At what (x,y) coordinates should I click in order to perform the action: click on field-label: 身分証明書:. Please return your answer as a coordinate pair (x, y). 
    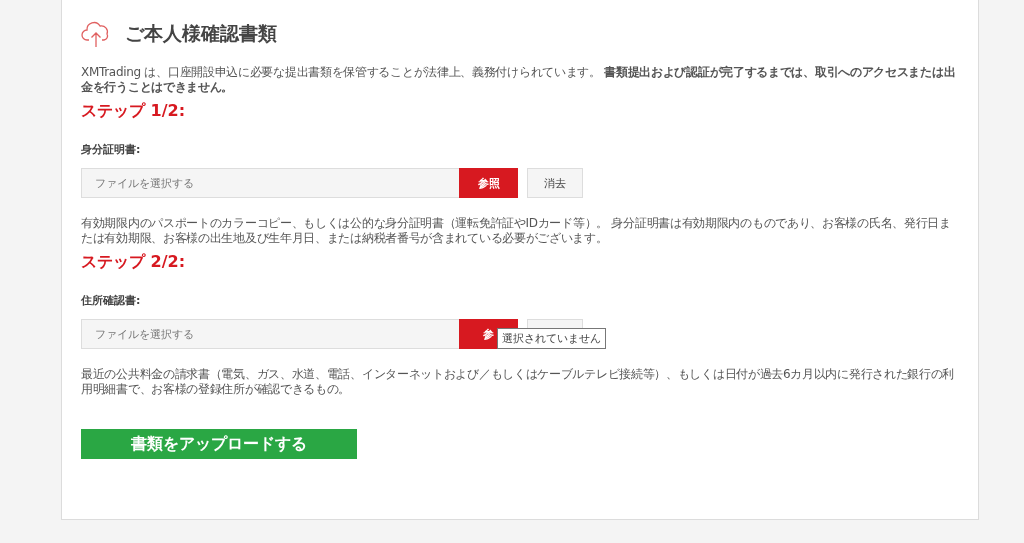
    Looking at the image, I should click on (111, 149).